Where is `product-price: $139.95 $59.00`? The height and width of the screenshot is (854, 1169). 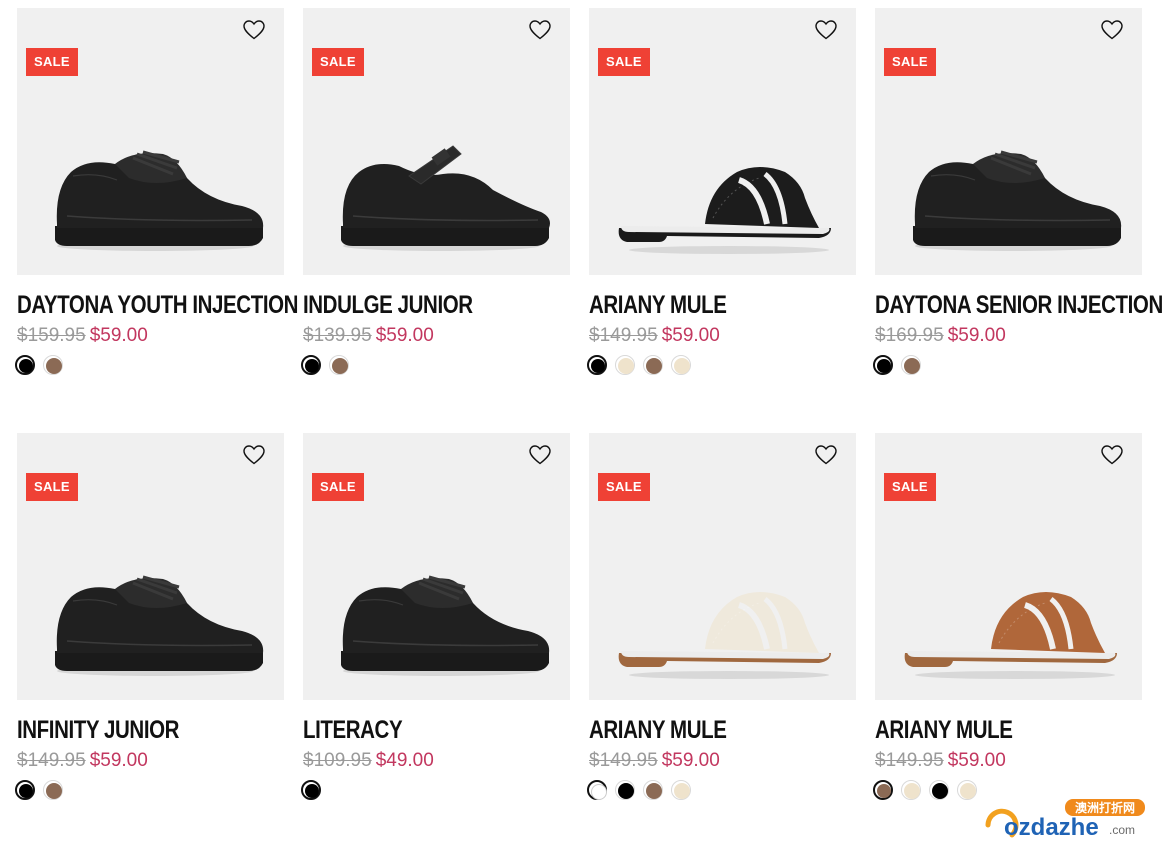
product-price: $139.95 $59.00 is located at coordinates (368, 336).